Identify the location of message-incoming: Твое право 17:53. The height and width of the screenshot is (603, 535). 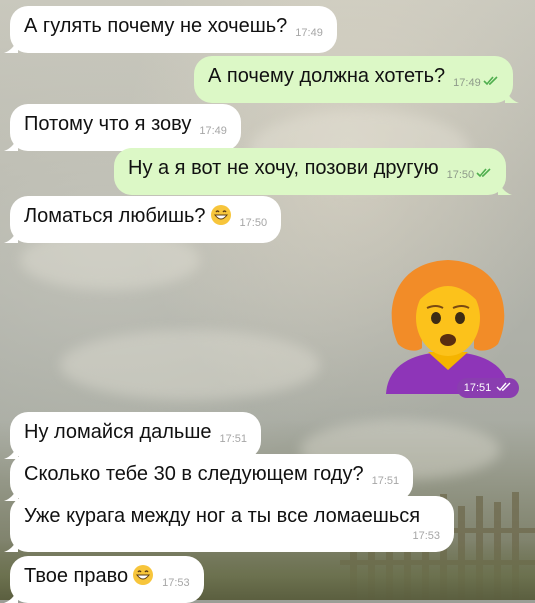
(104, 579).